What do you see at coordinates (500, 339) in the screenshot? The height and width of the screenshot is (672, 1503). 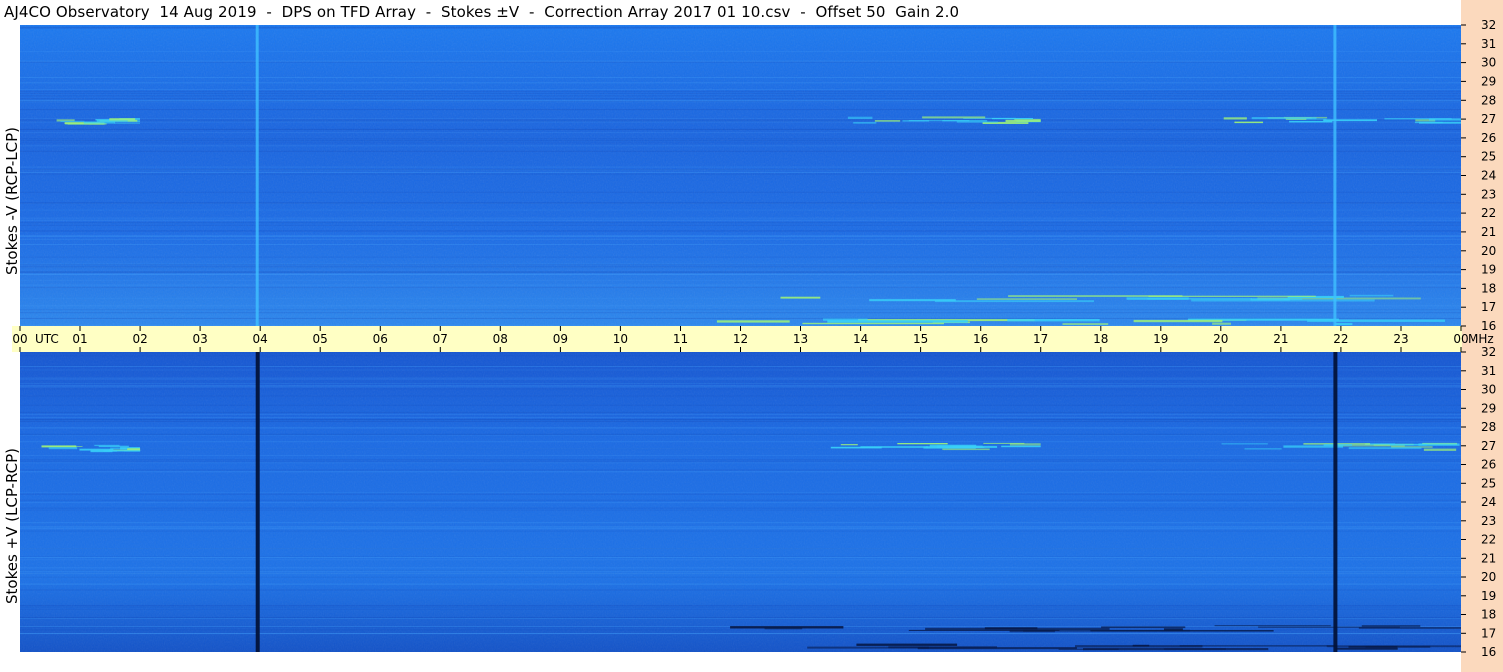 I see `x-tick-label: 08` at bounding box center [500, 339].